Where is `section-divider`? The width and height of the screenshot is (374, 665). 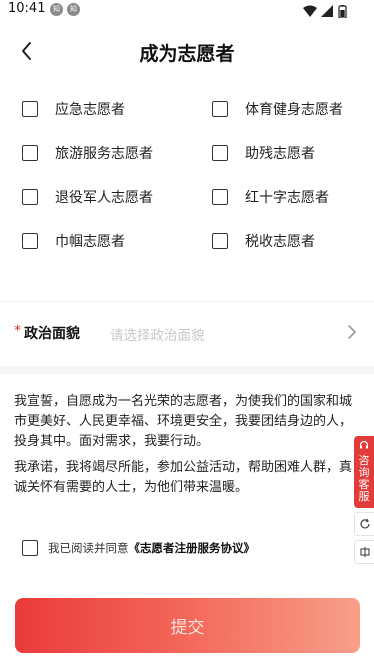
section-divider is located at coordinates (187, 370).